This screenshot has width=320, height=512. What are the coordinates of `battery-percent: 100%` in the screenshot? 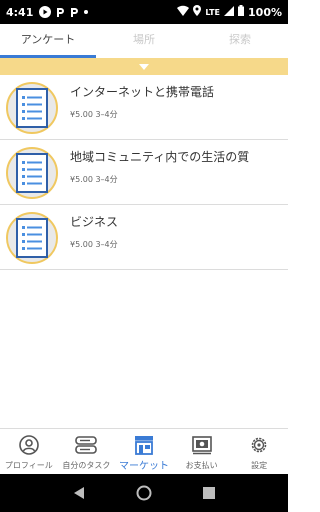 It's located at (265, 12).